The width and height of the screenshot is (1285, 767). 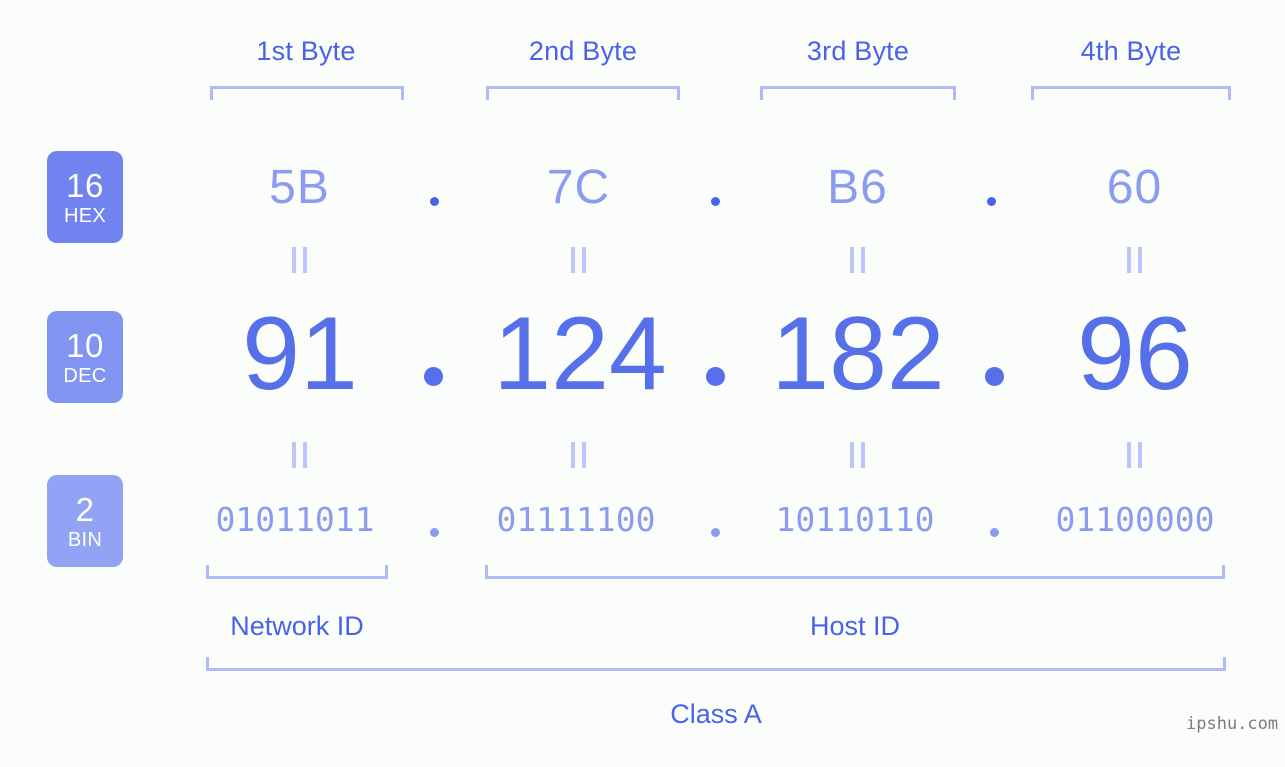 I want to click on bin-octet-4: 01100000, so click(x=1135, y=519).